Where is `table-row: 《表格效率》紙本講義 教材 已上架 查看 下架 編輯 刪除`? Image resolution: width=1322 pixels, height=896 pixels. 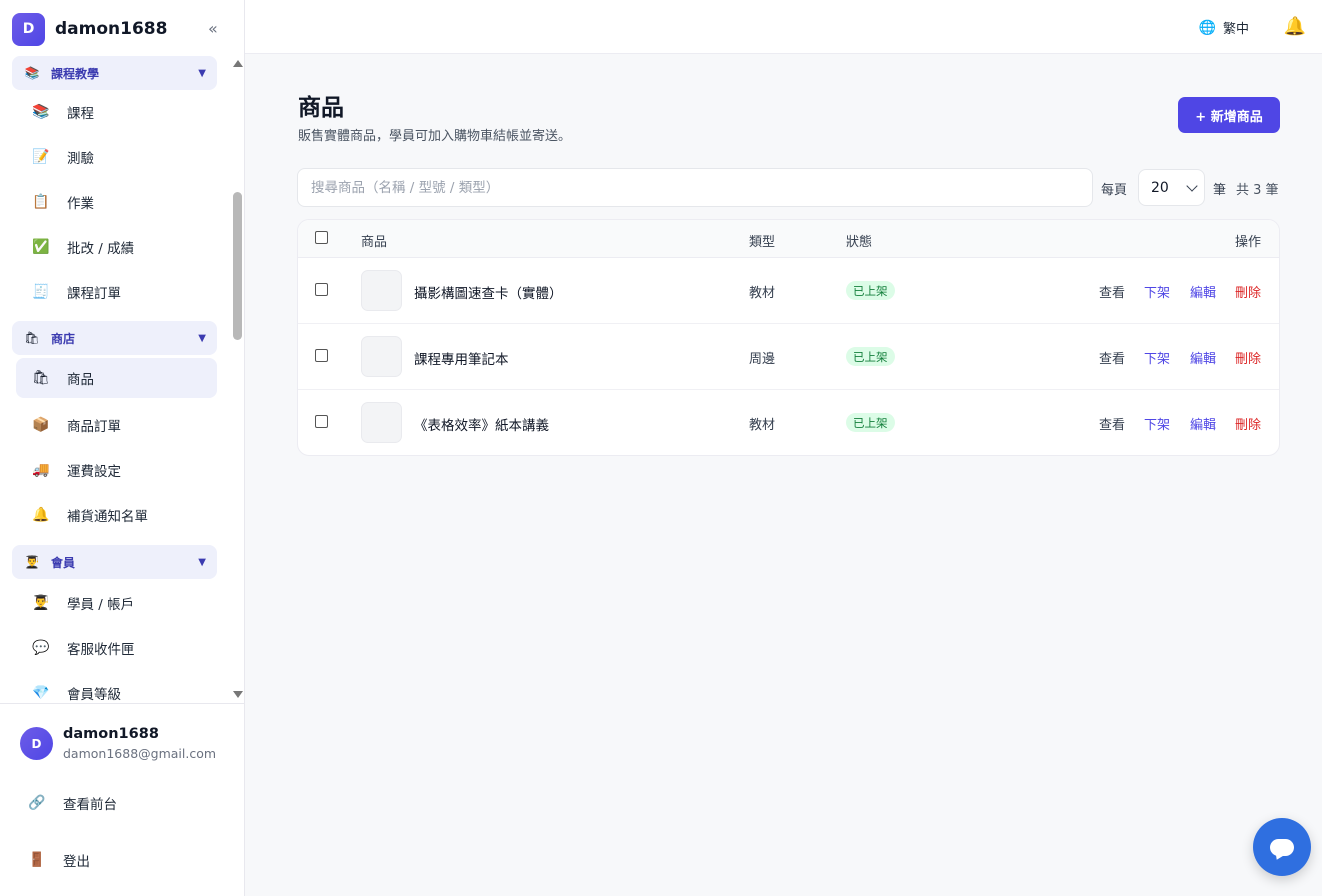 table-row: 《表格效率》紙本講義 教材 已上架 查看 下架 編輯 刪除 is located at coordinates (788, 422).